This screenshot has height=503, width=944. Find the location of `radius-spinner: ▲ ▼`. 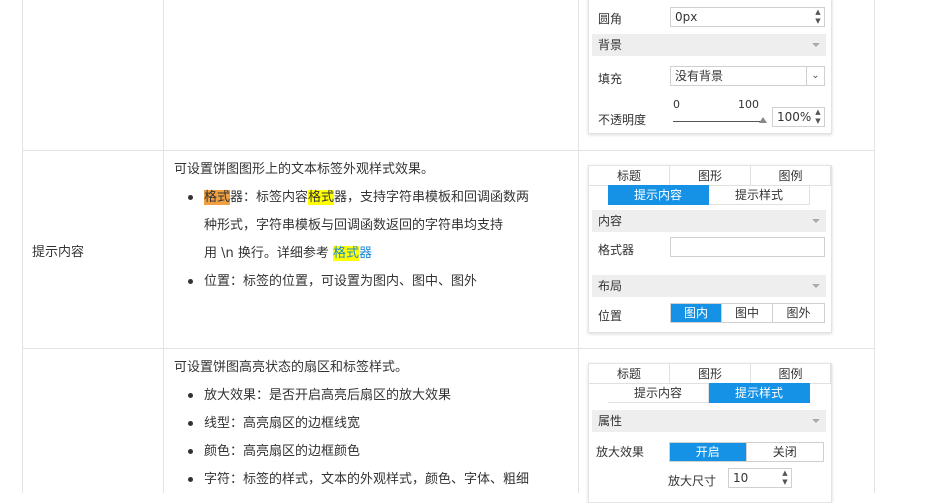

radius-spinner: ▲ ▼ is located at coordinates (818, 17).